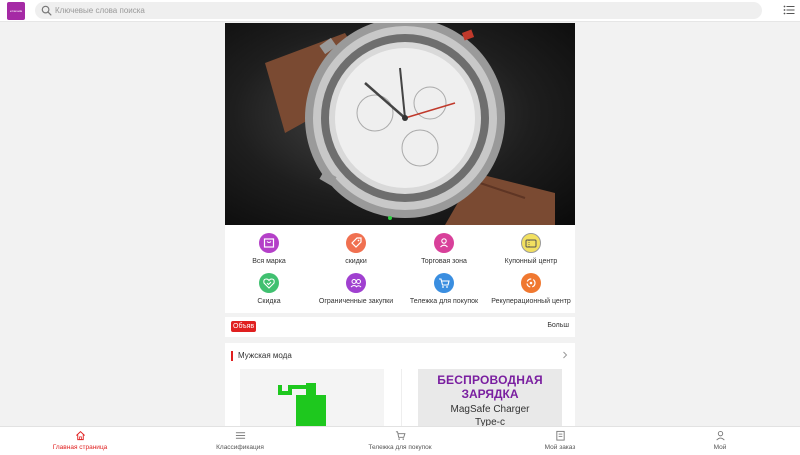 The width and height of the screenshot is (800, 455). Describe the element at coordinates (531, 301) in the screenshot. I see `category-label: Рекуперационный центр` at that location.